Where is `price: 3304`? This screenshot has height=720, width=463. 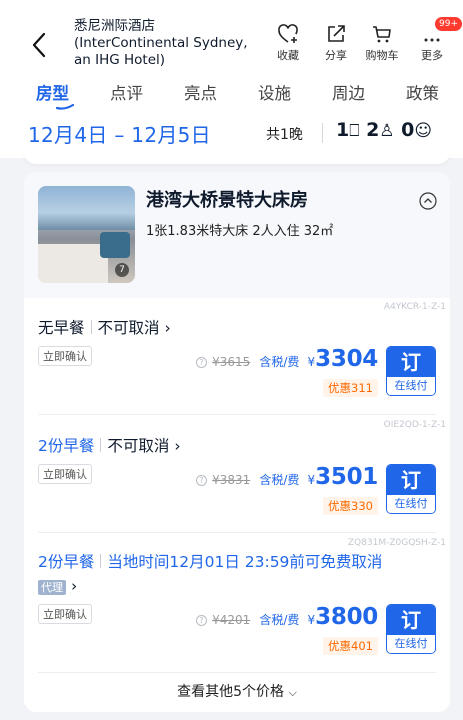
price: 3304 is located at coordinates (346, 359).